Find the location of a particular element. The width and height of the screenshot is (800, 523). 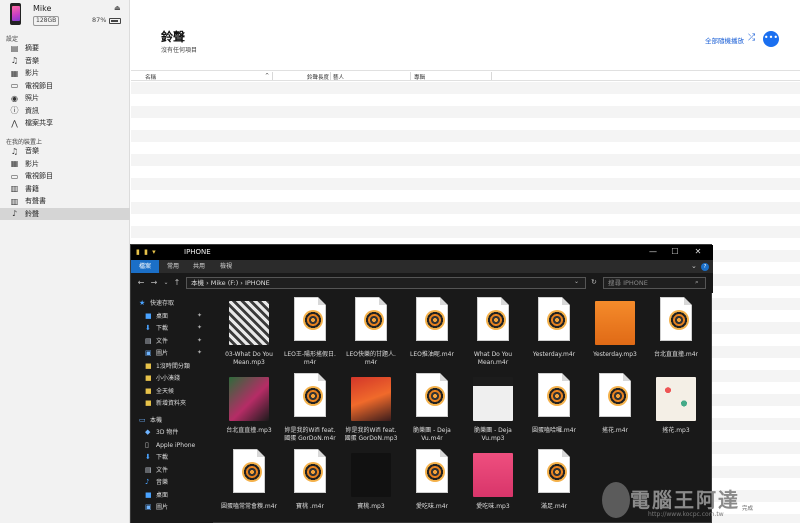

quick-access-toolbar-icon: ▮ ▮ ▾ is located at coordinates (146, 252).